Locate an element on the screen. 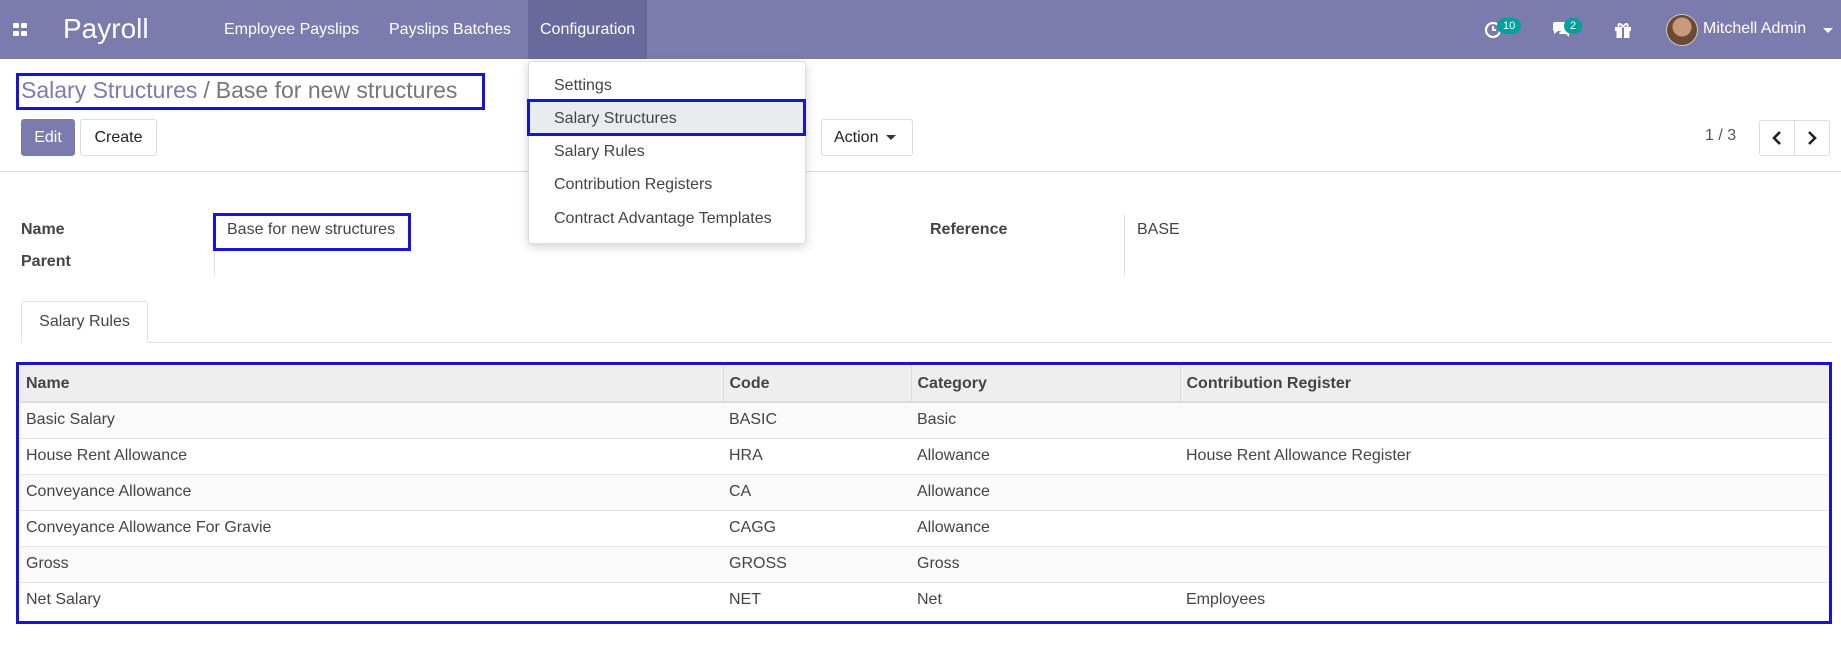 This screenshot has height=664, width=1841. parent-field-label: Parent is located at coordinates (46, 261).